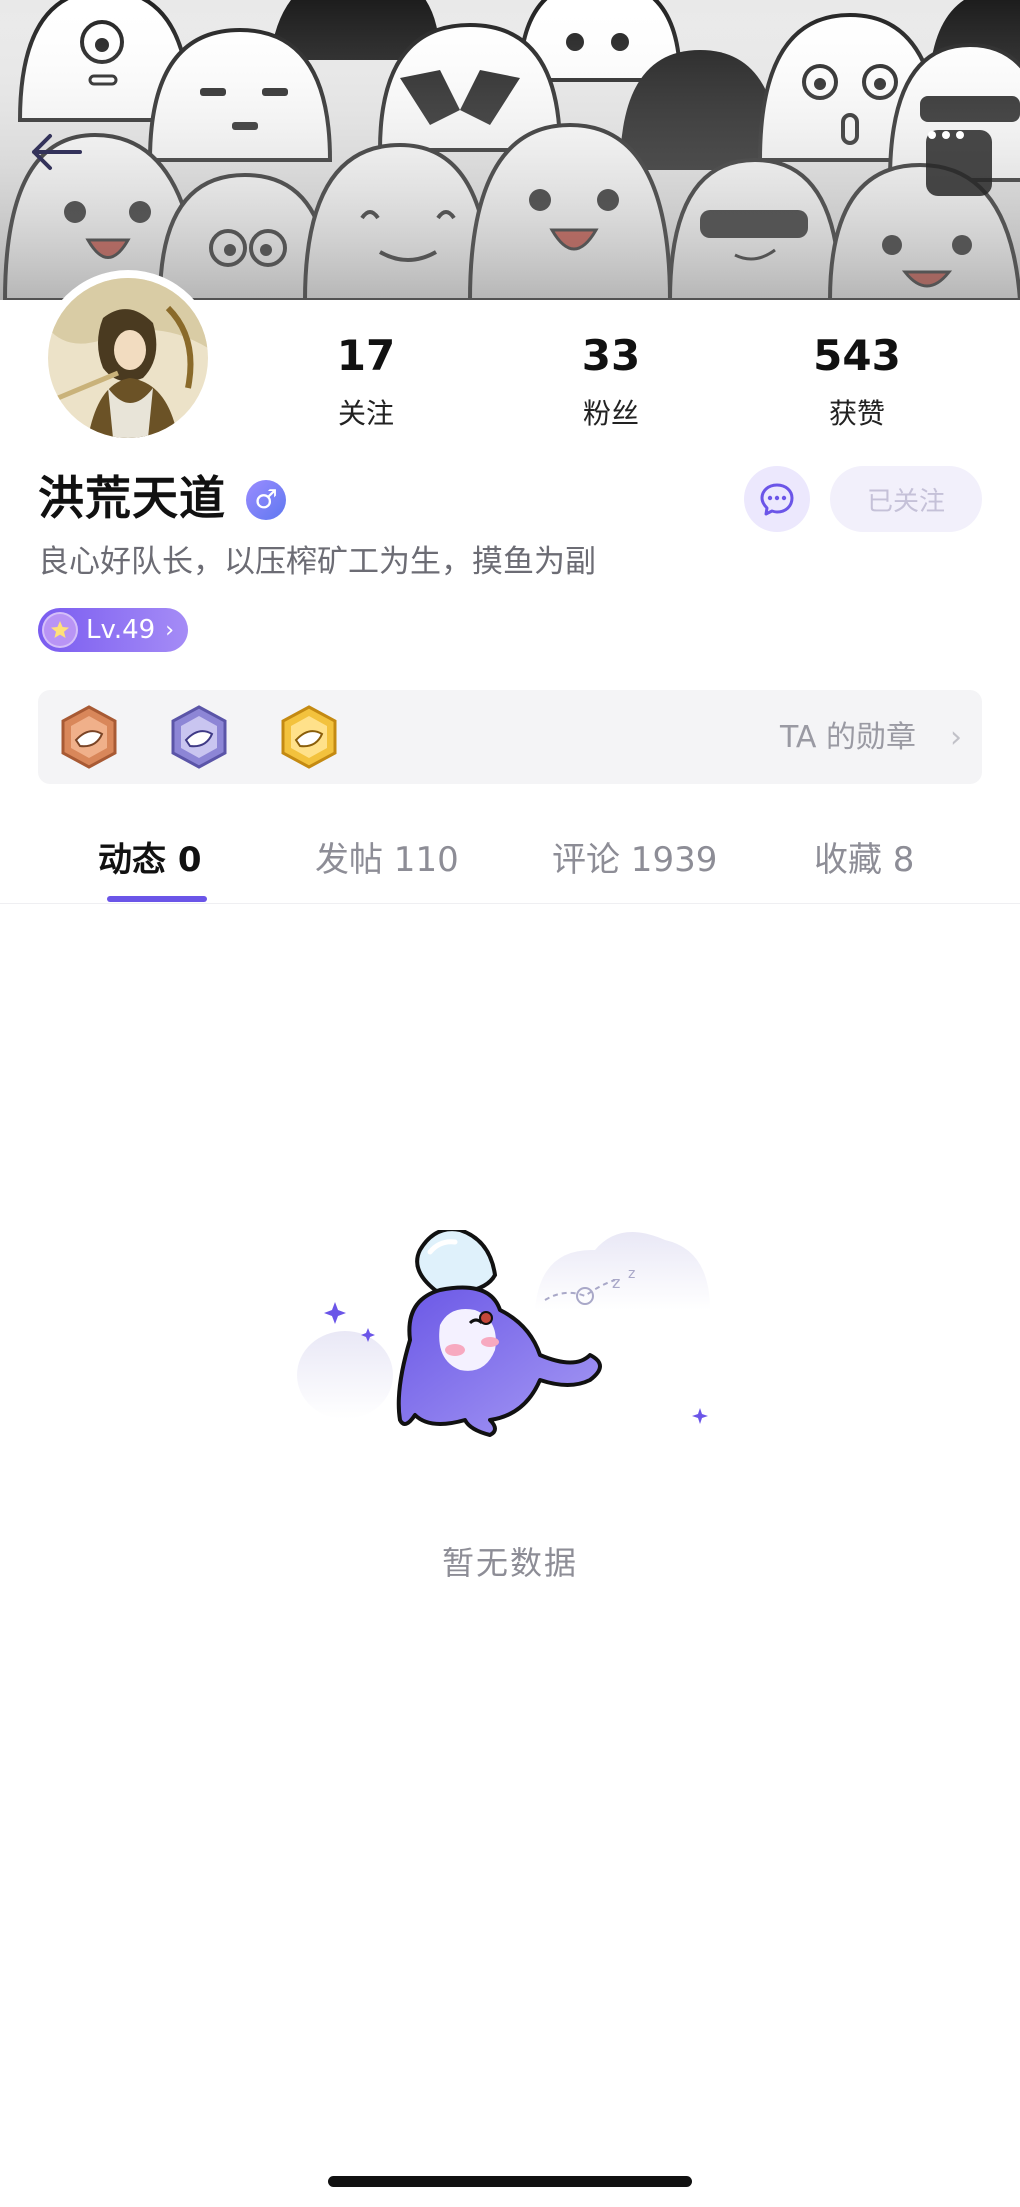 The width and height of the screenshot is (1020, 2207). I want to click on medals-label: TA 的勋章, so click(847, 737).